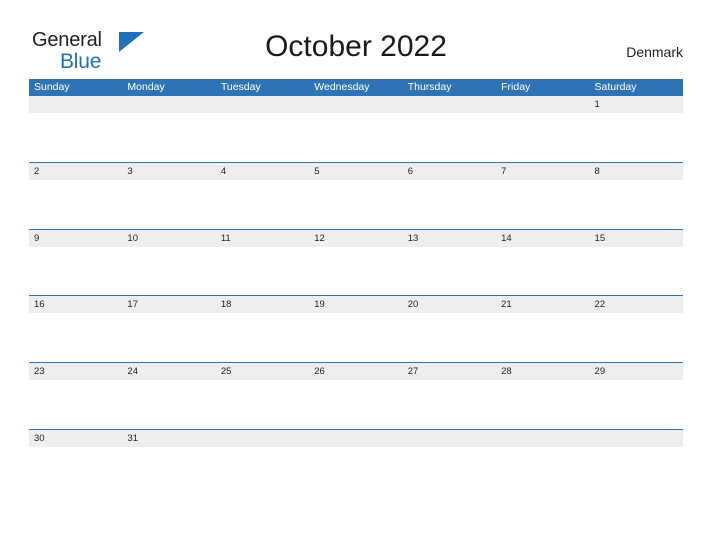  I want to click on week-row: 2 3 4 5 6 7 8, so click(356, 195).